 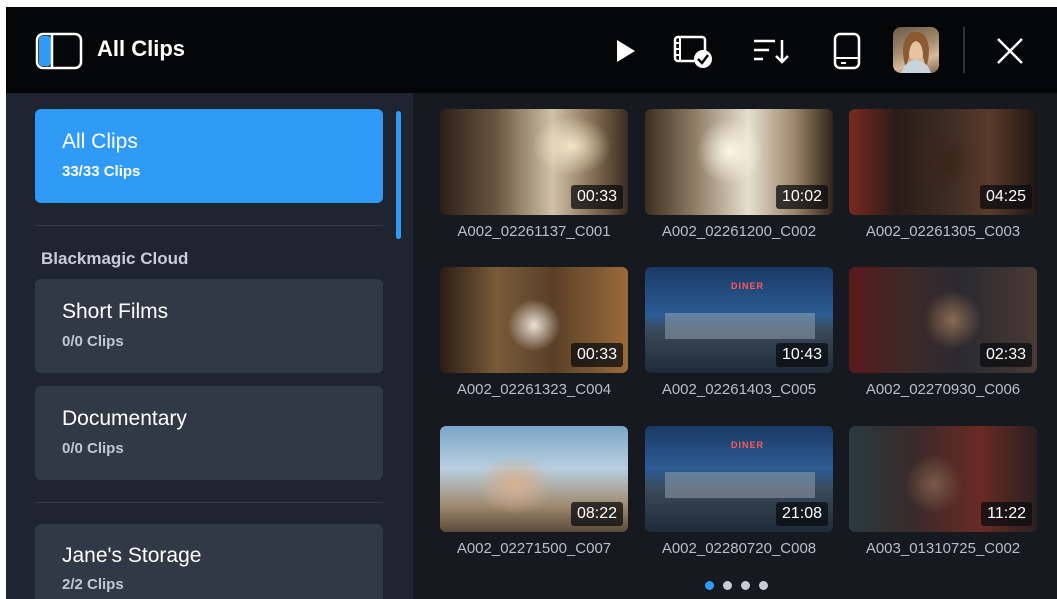 I want to click on sidebar-item-all-clips: All Clips 33/33 Clips, so click(x=209, y=156).